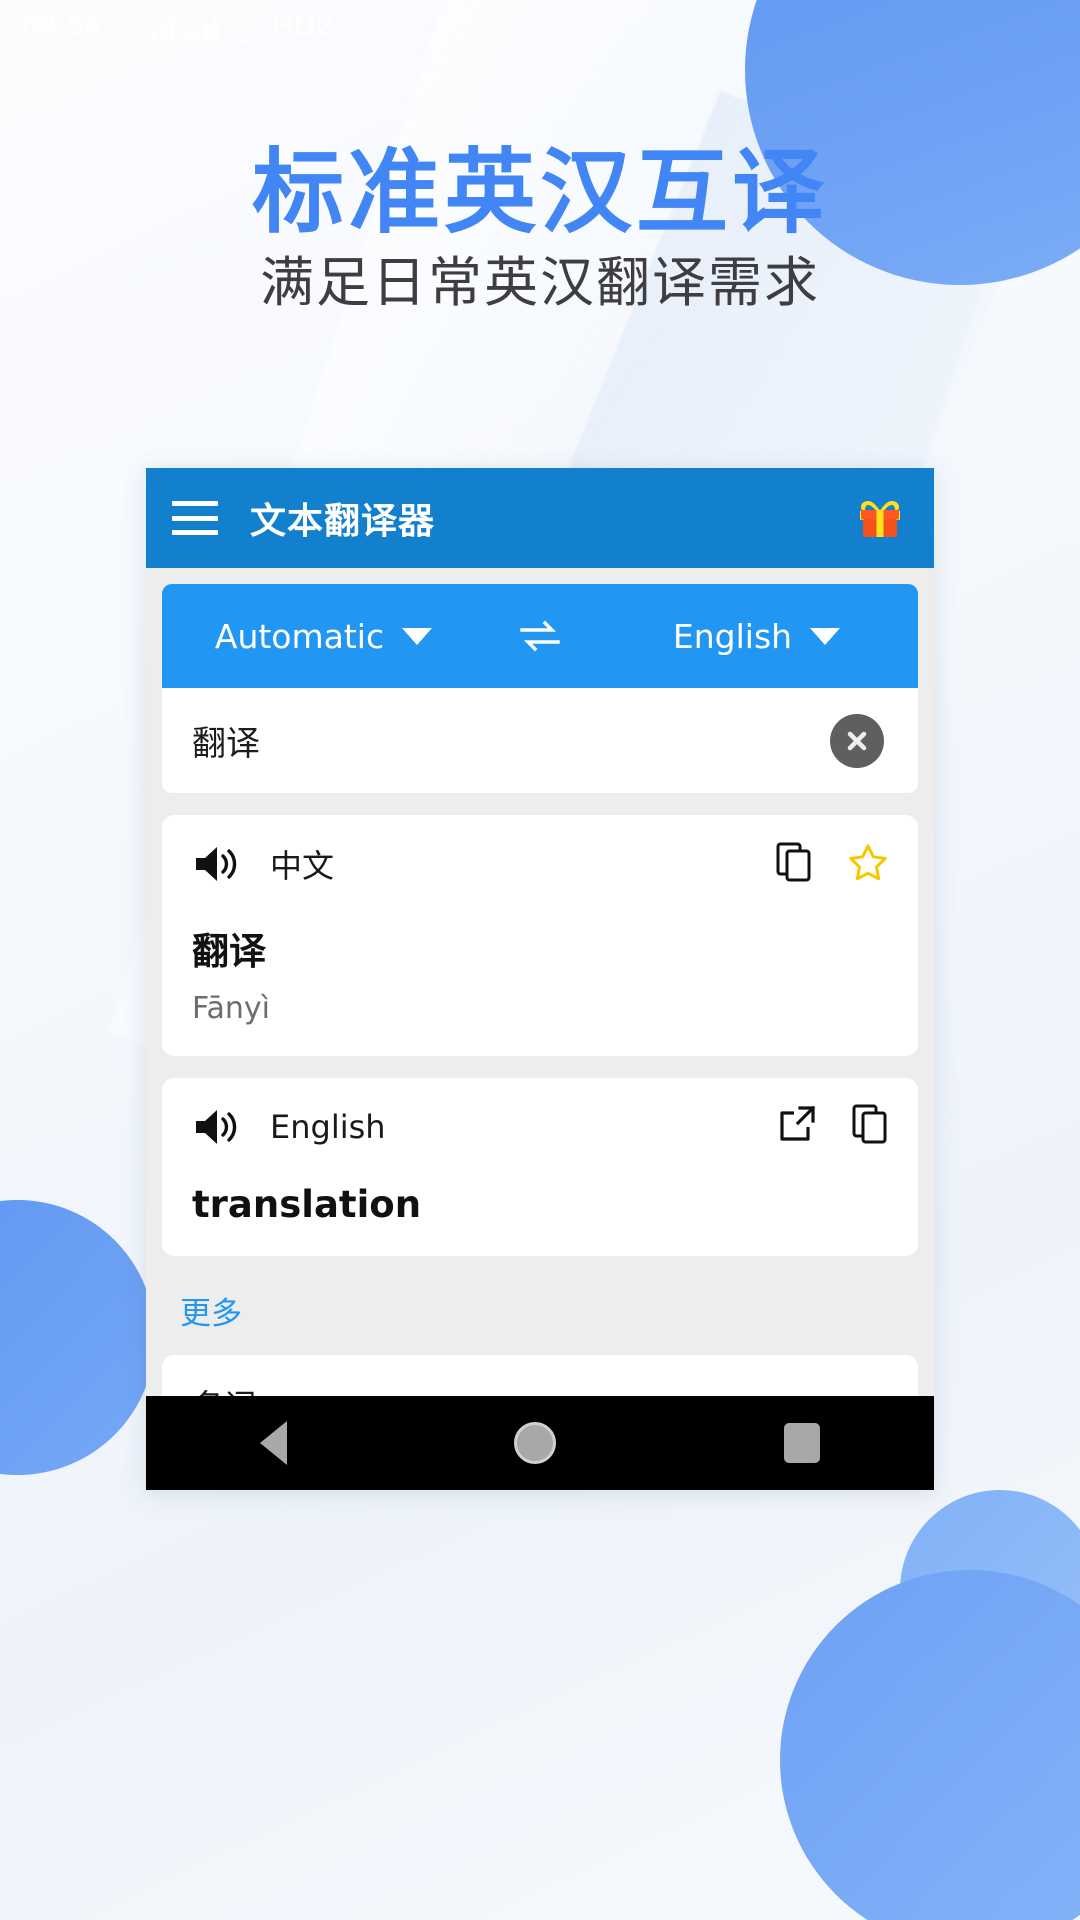  I want to click on target-language-button: English, so click(756, 636).